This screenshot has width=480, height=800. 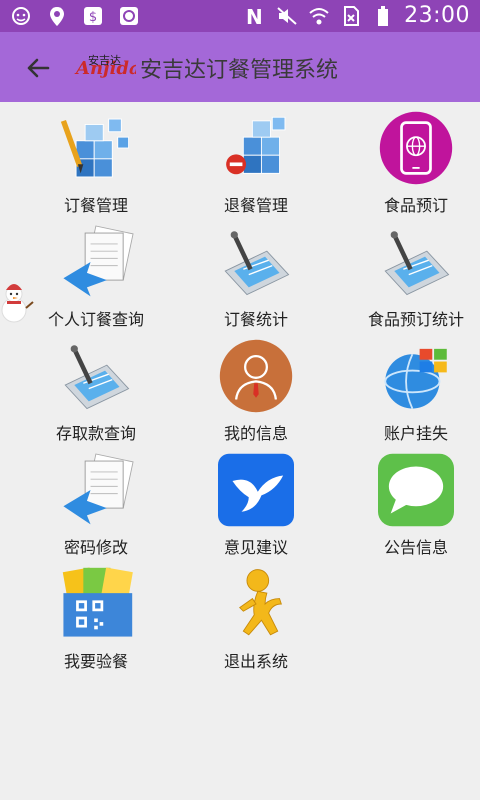 What do you see at coordinates (415, 547) in the screenshot?
I see `menu-label: 公告信息` at bounding box center [415, 547].